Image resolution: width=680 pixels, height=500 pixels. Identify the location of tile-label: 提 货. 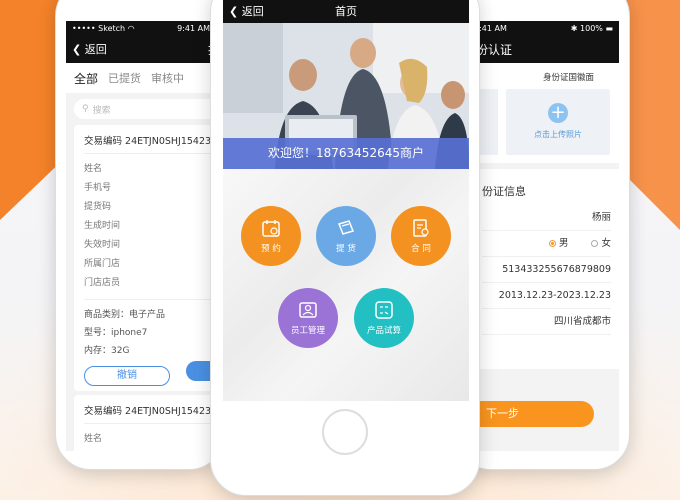
(346, 249).